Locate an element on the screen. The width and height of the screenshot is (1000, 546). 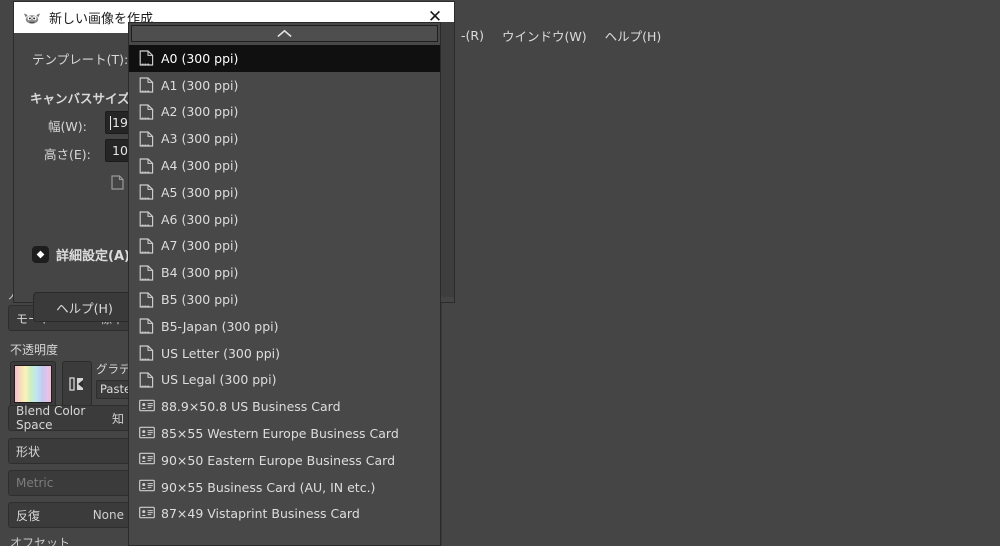
template-list-item: A4 (300 ppi) is located at coordinates (284, 165).